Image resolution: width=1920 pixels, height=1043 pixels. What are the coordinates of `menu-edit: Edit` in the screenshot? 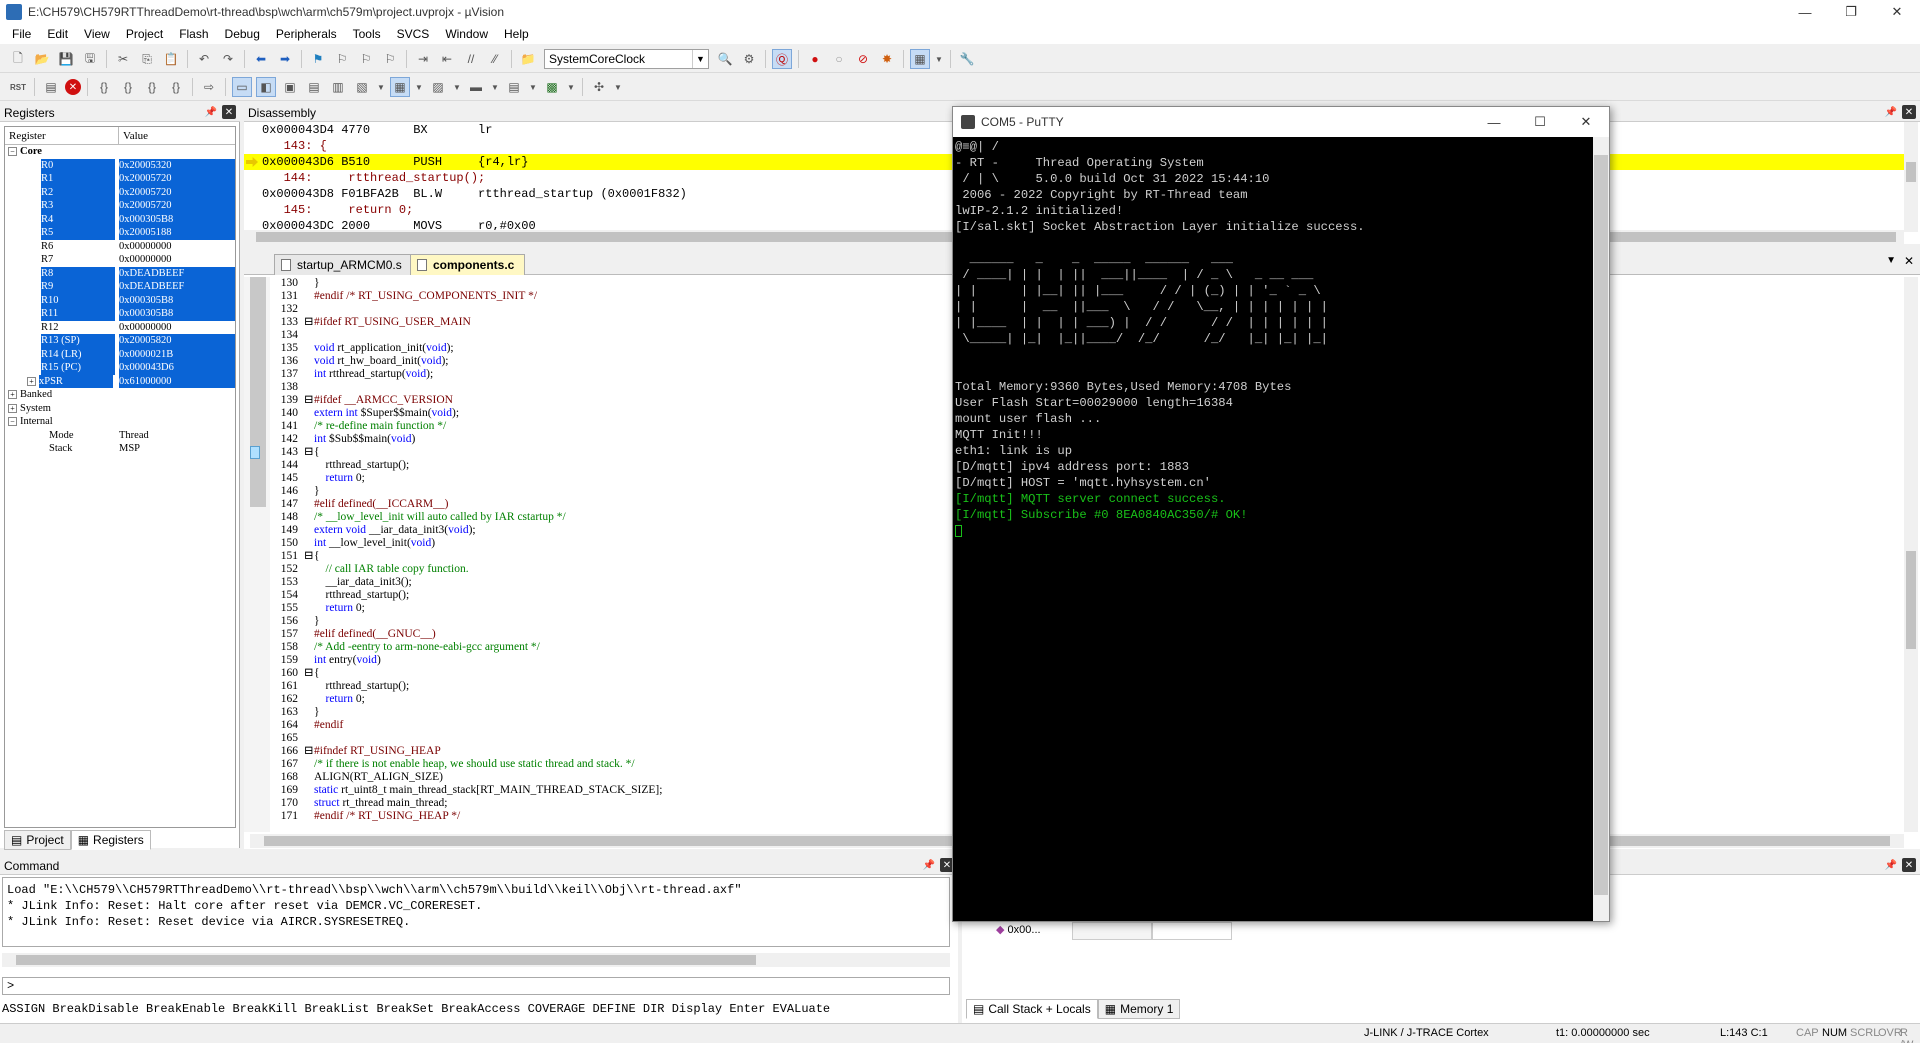 It's located at (57, 34).